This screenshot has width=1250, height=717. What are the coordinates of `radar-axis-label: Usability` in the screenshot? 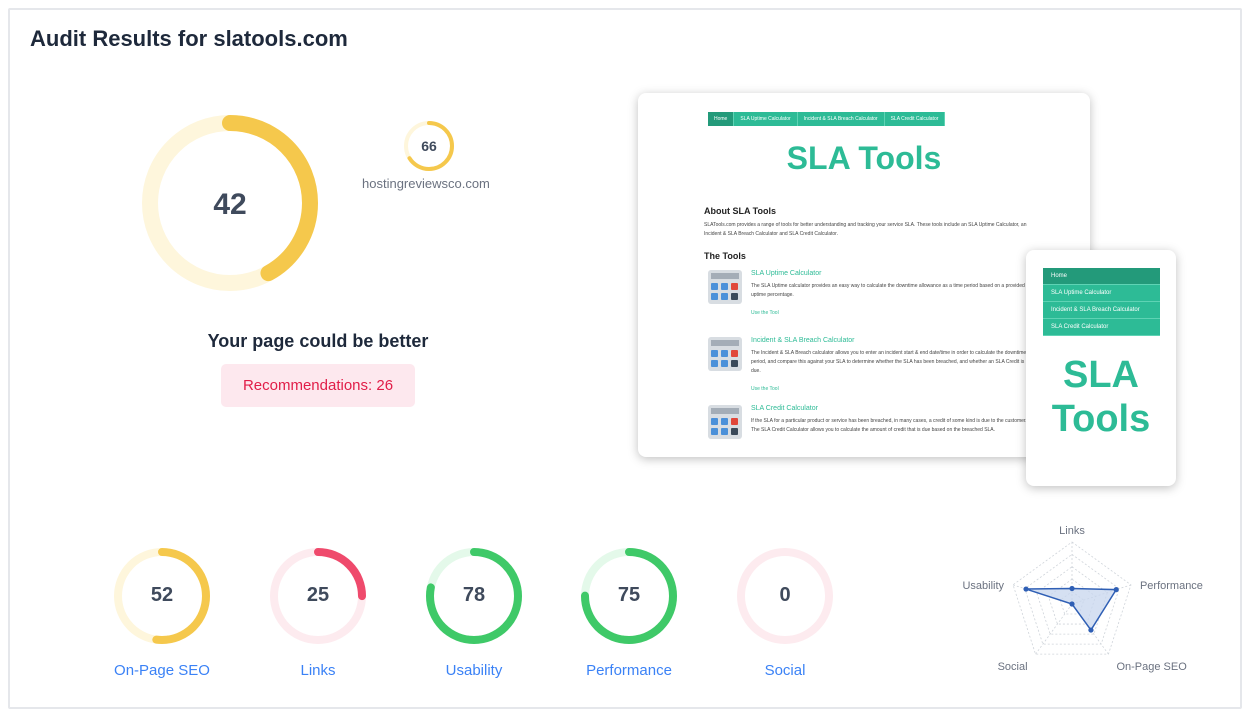 It's located at (983, 586).